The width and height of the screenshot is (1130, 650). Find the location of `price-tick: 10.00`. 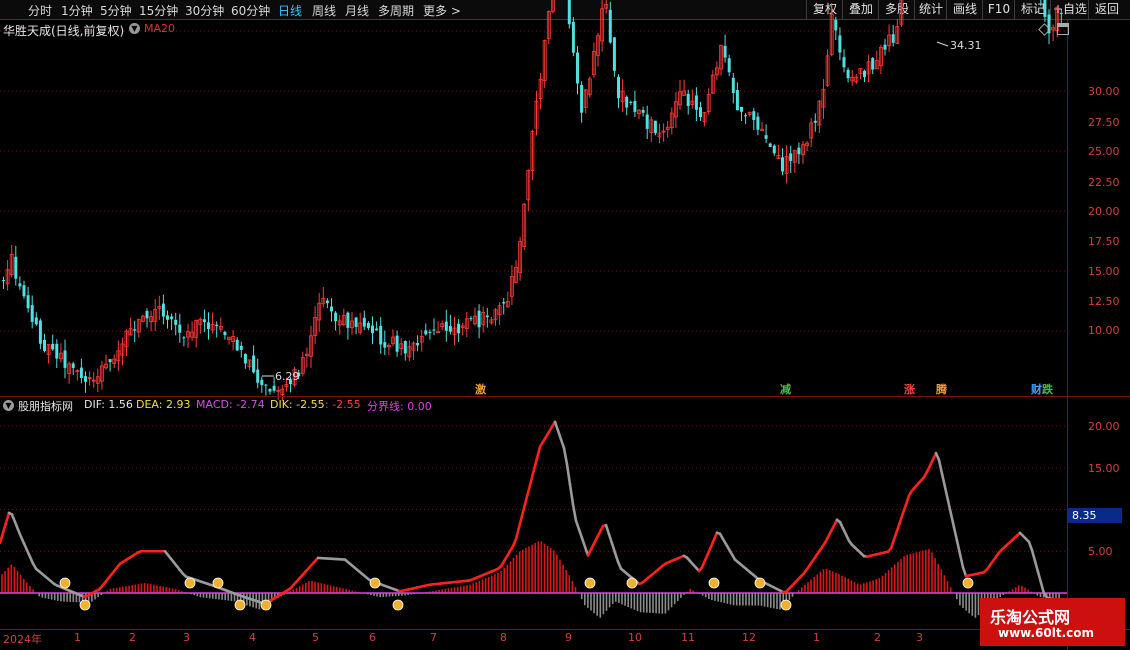

price-tick: 10.00 is located at coordinates (1104, 330).